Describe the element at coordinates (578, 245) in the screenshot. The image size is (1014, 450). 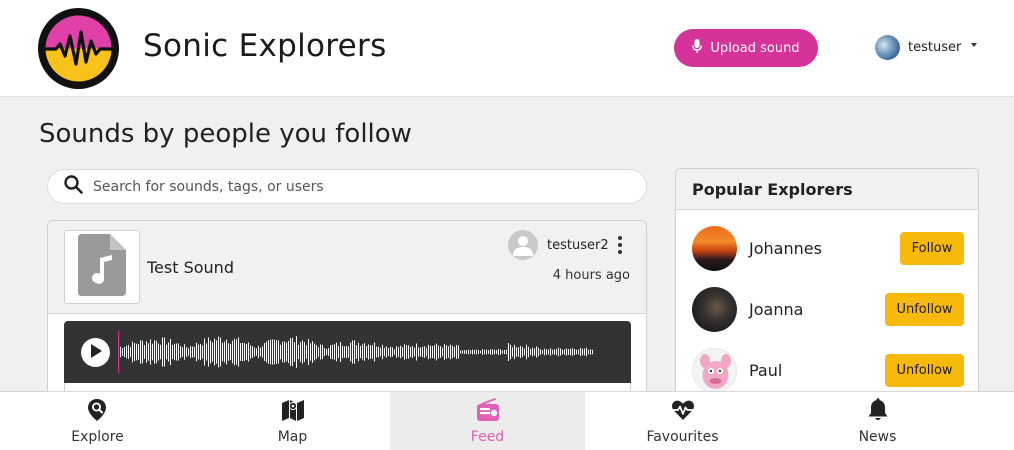
I see `author-name: testuser2` at that location.